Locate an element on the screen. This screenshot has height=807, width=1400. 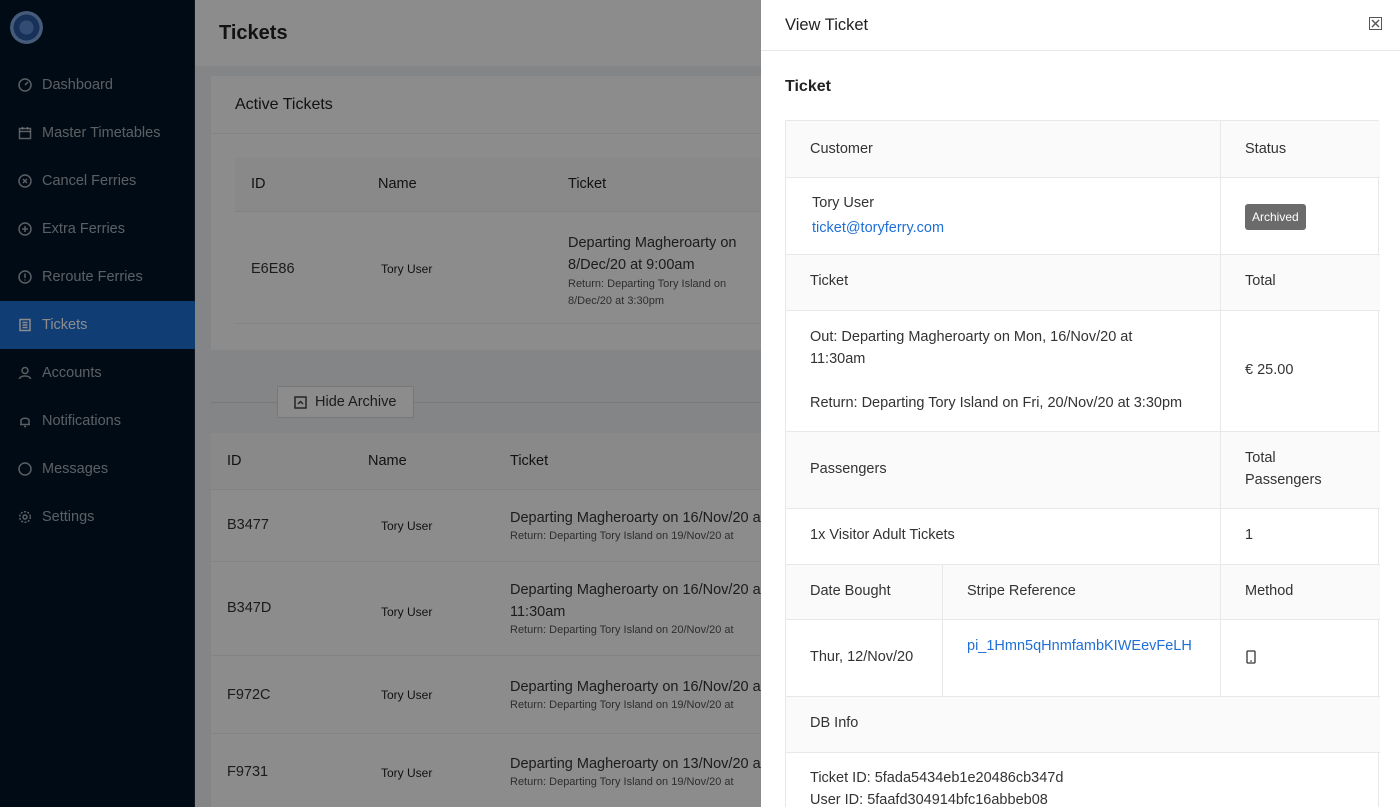
close-button is located at coordinates (1375, 23).